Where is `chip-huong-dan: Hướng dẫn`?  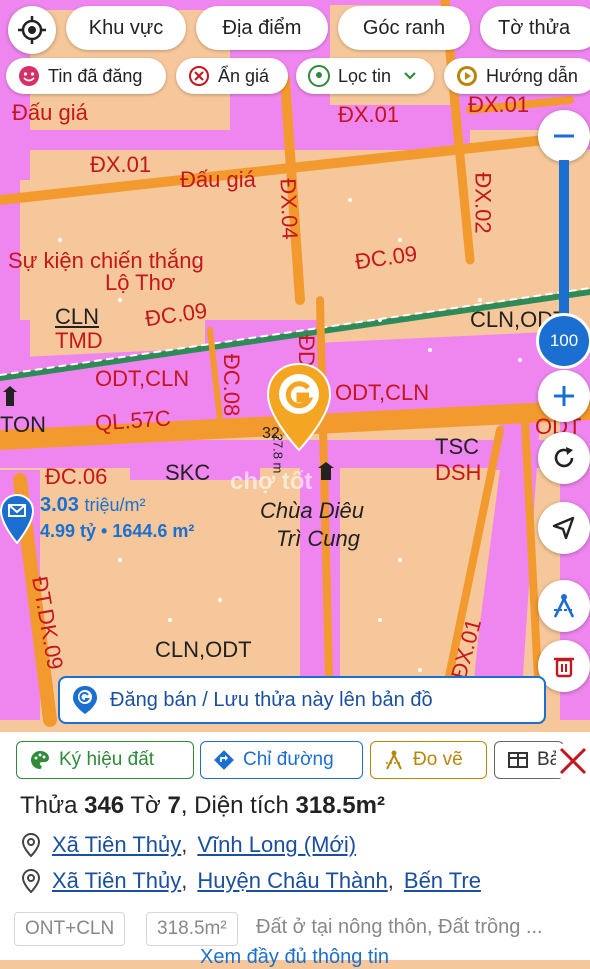 chip-huong-dan: Hướng dẫn is located at coordinates (517, 76).